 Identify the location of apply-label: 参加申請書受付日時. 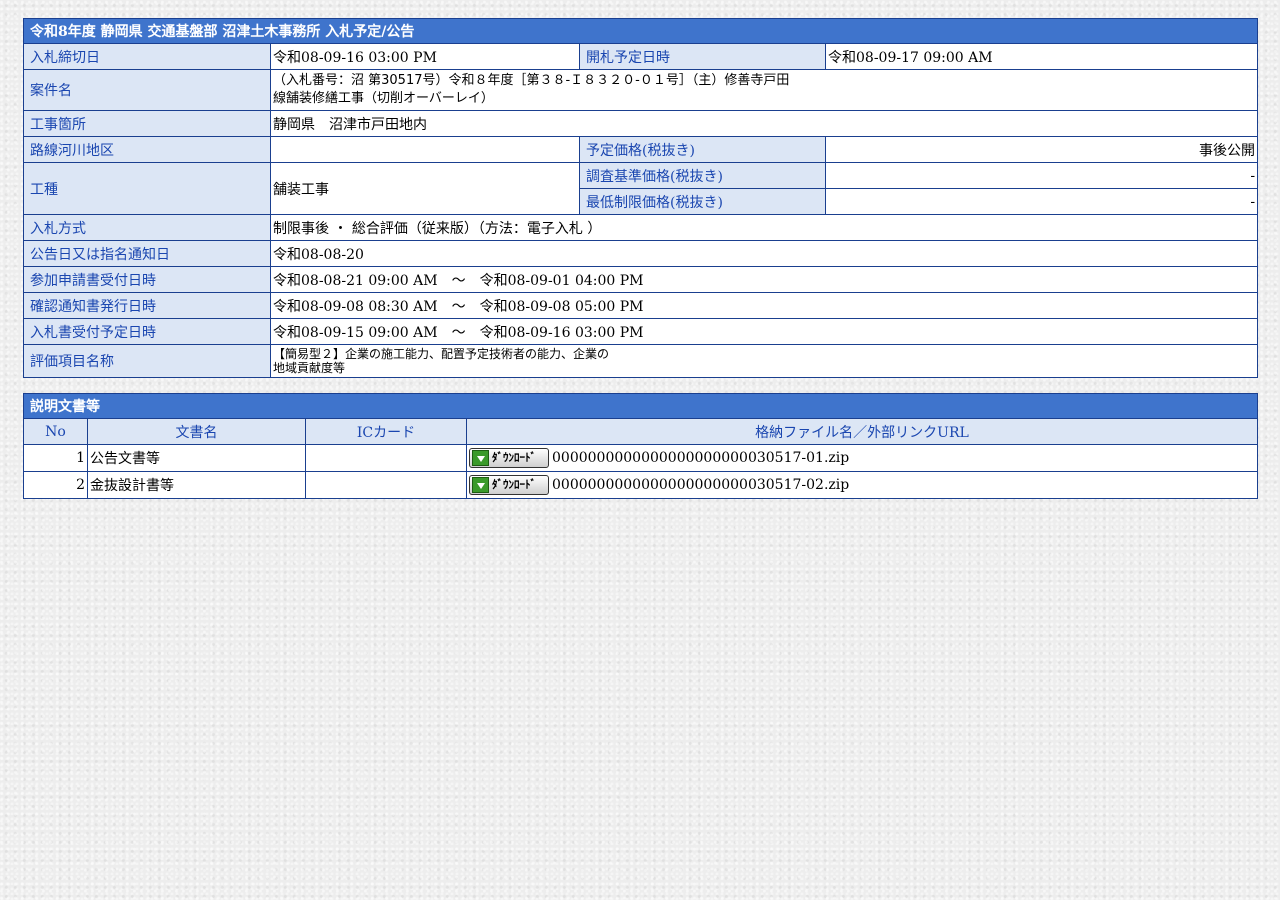
(147, 279).